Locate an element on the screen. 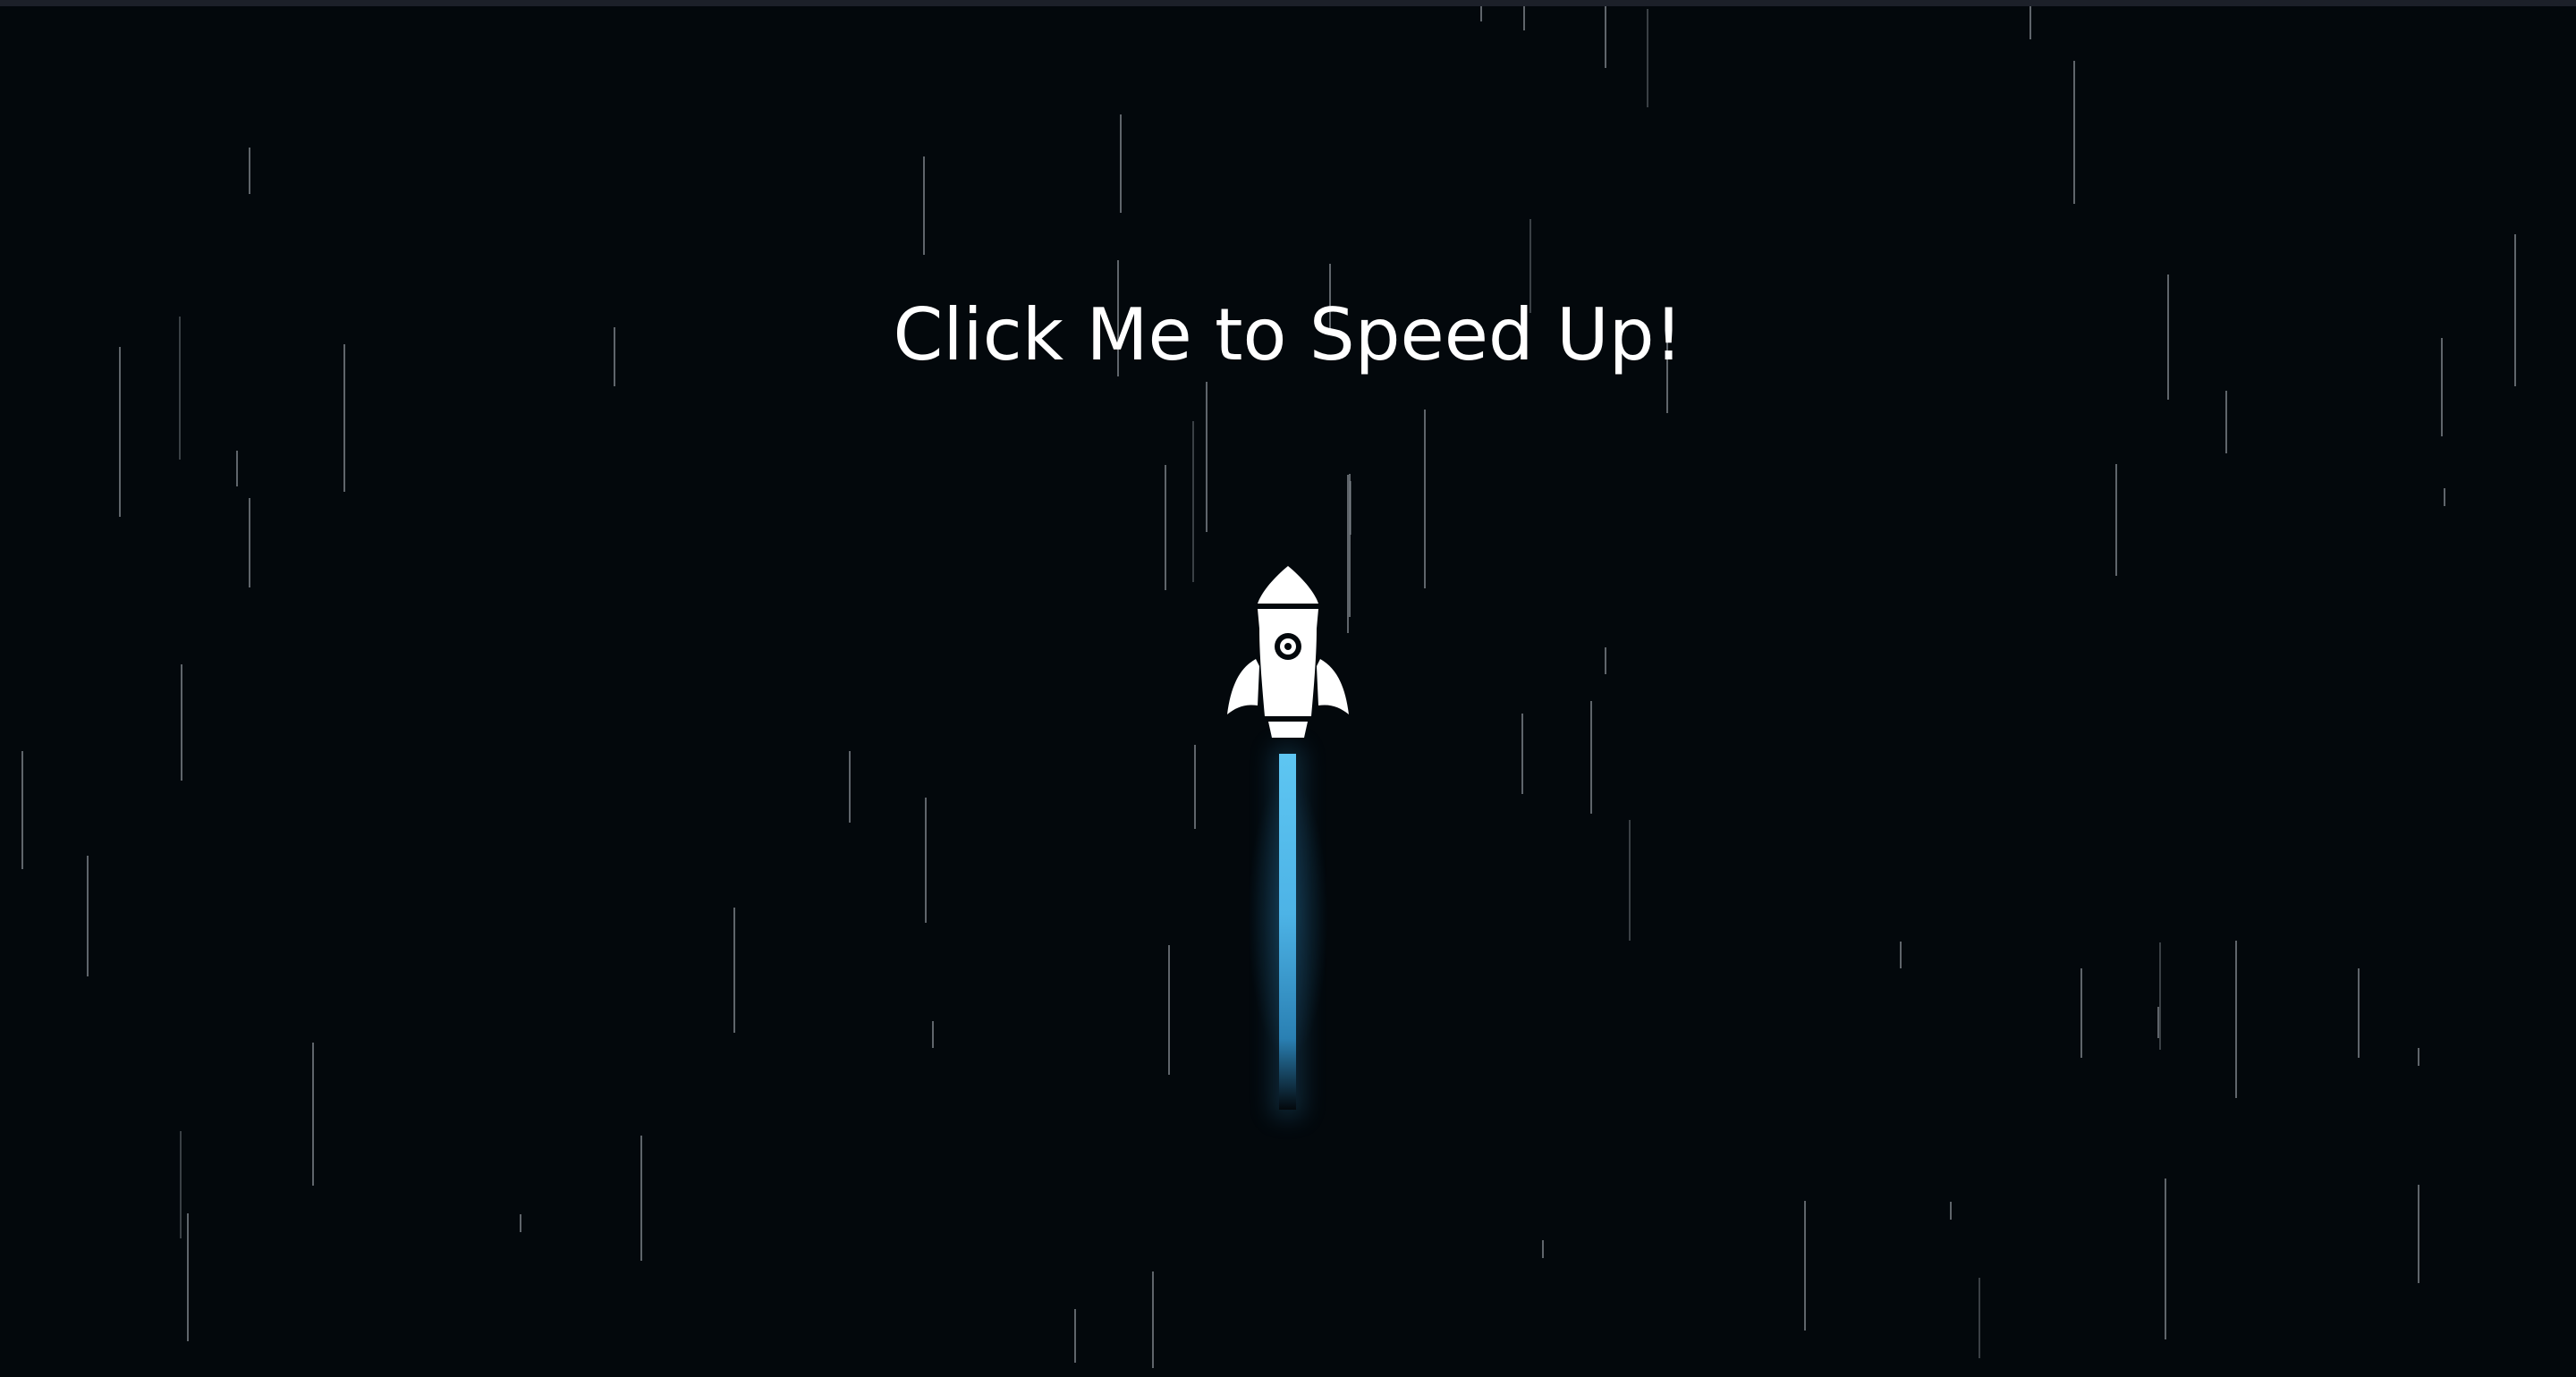 The width and height of the screenshot is (2576, 1377). rocket-icon is located at coordinates (1288, 654).